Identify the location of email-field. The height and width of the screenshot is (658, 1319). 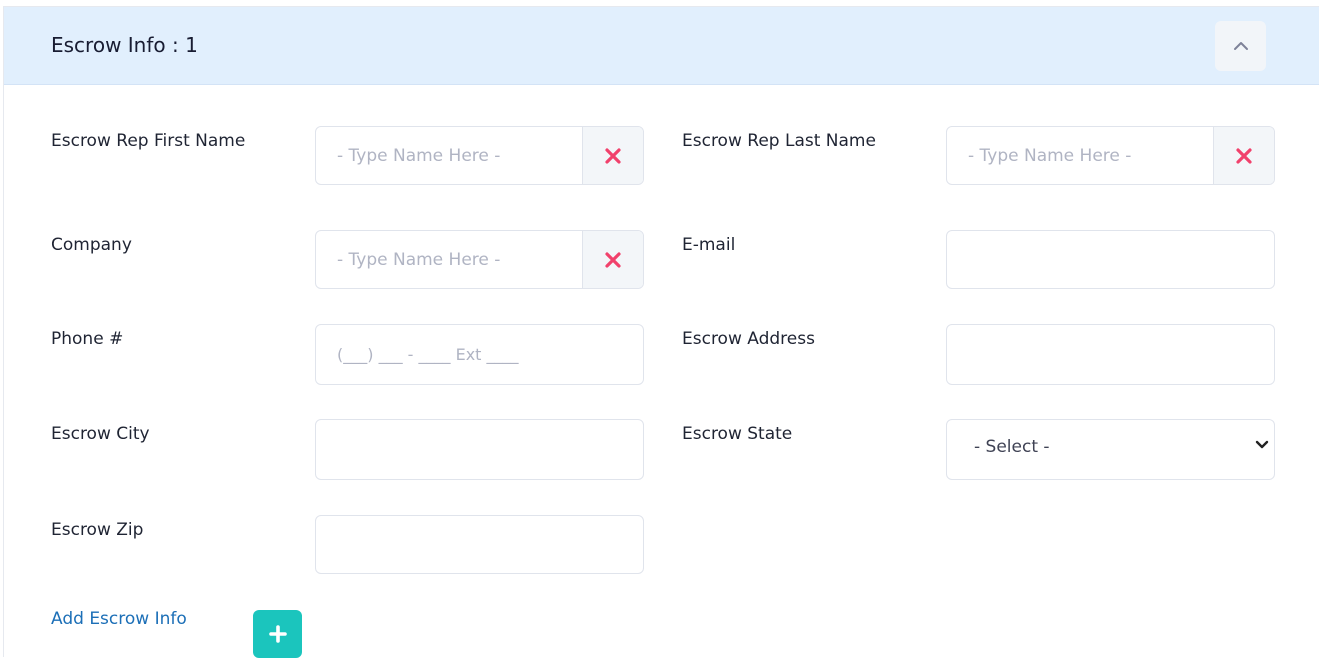
(1110, 259).